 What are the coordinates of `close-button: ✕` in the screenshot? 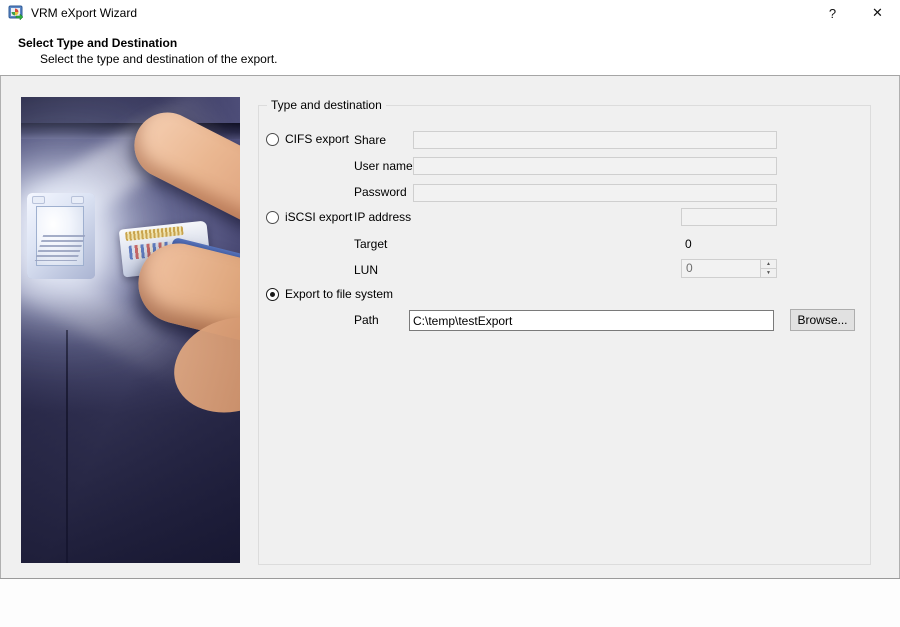 It's located at (877, 13).